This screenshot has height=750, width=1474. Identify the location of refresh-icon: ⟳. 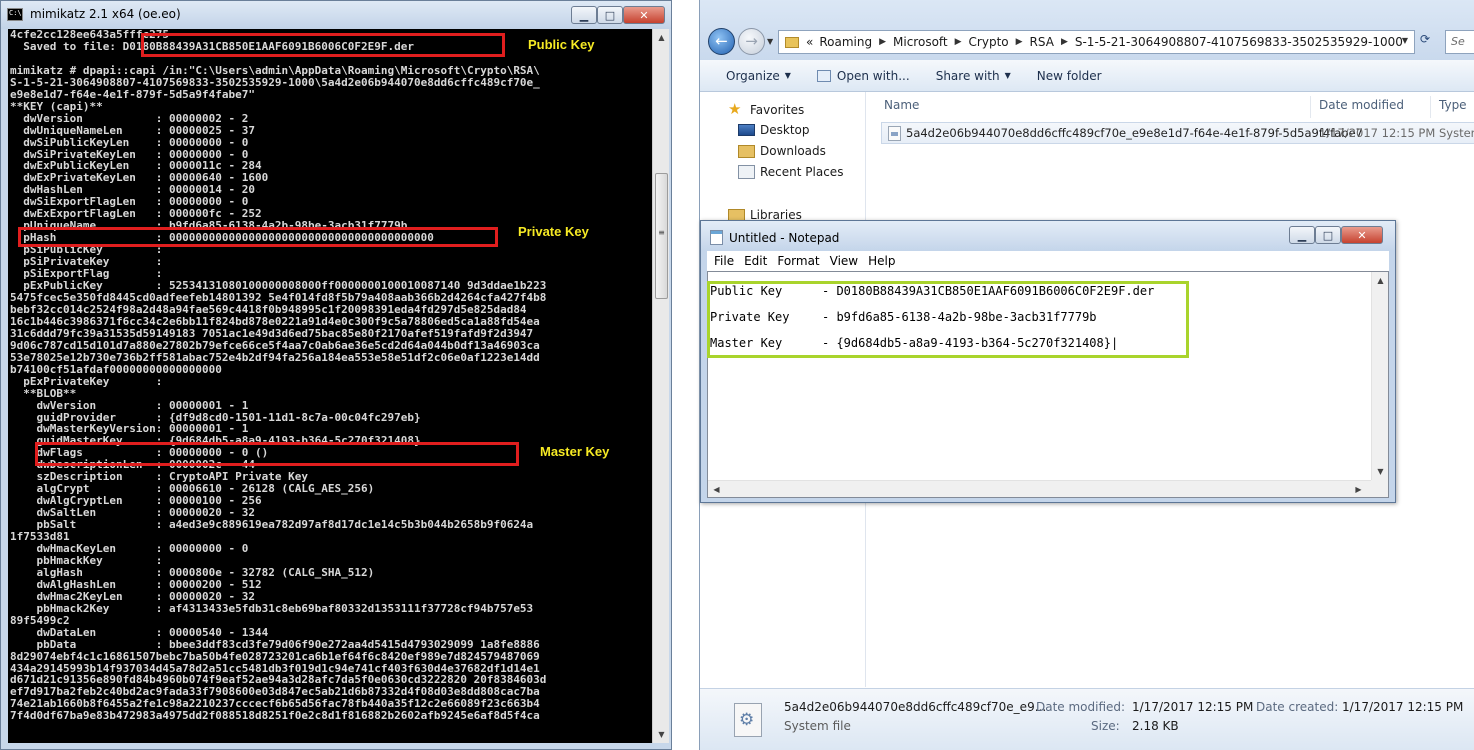
(1430, 42).